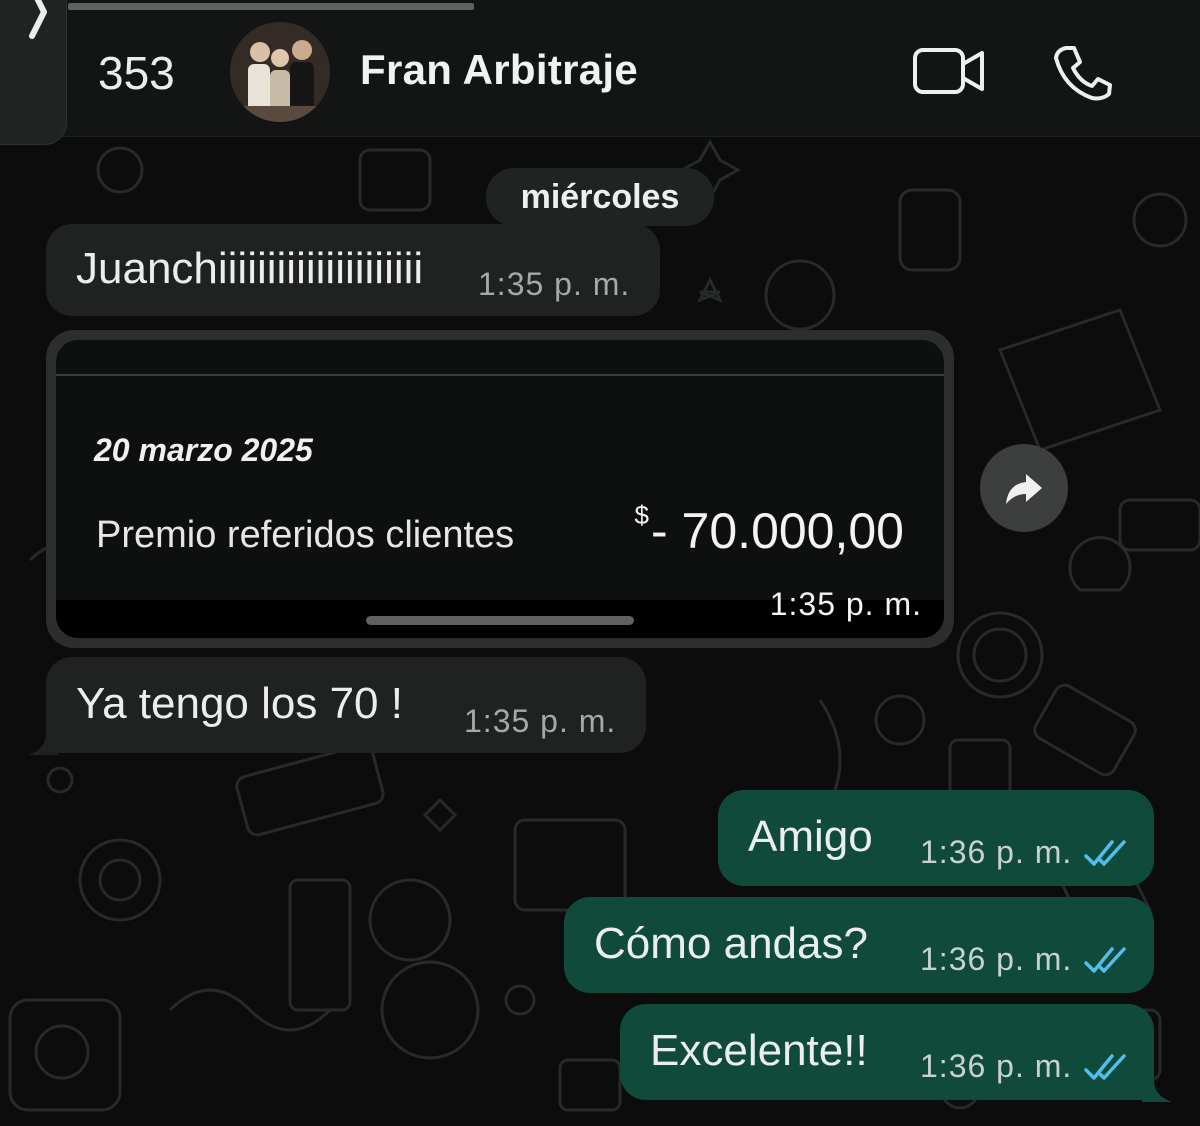  What do you see at coordinates (949, 71) in the screenshot?
I see `video-call-icon` at bounding box center [949, 71].